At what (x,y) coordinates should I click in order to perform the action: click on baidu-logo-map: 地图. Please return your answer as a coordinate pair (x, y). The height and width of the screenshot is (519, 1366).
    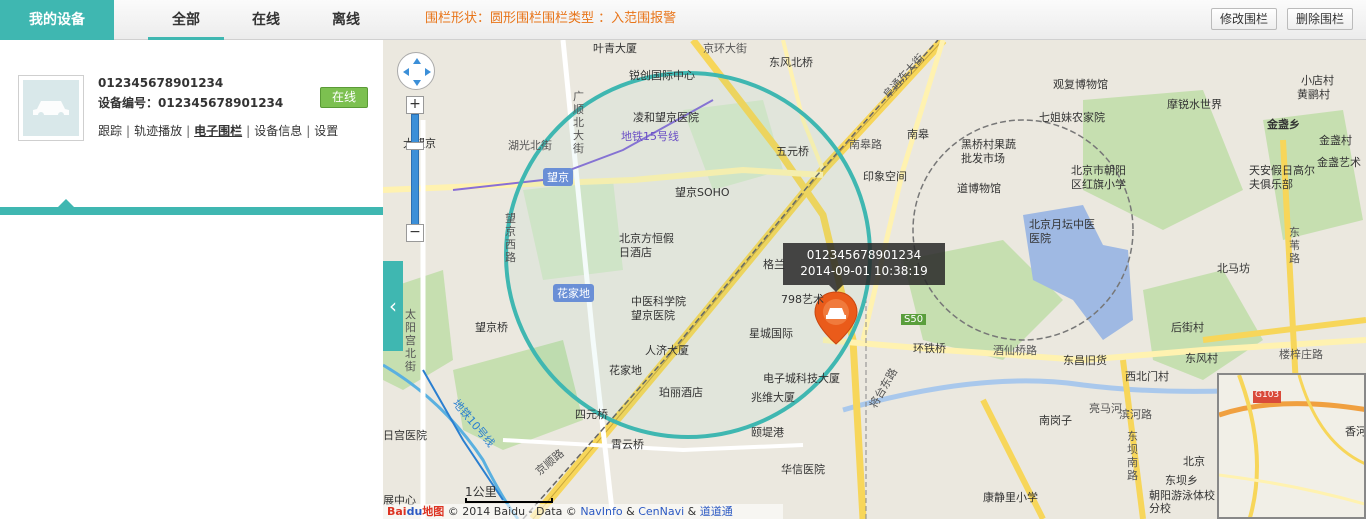
    Looking at the image, I should click on (433, 511).